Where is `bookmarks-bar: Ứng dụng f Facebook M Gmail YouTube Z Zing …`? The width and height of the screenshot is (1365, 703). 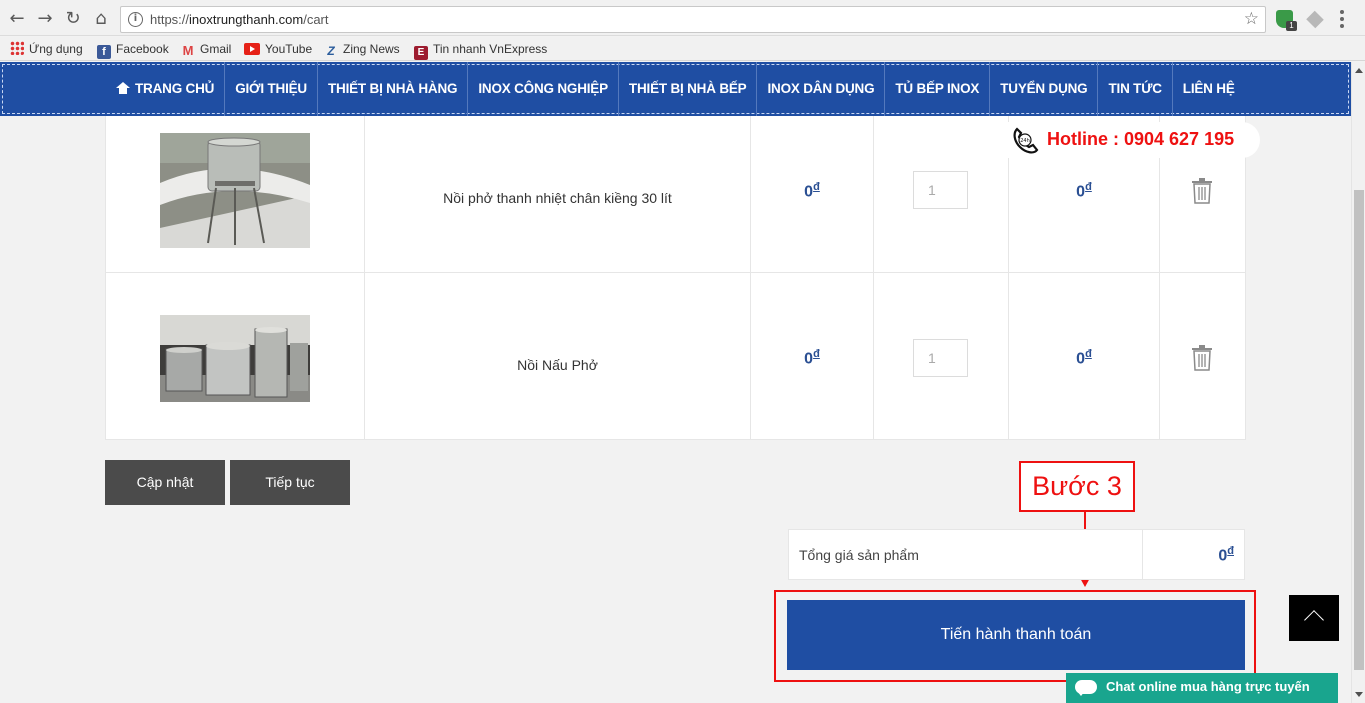 bookmarks-bar: Ứng dụng f Facebook M Gmail YouTube Z Zing … is located at coordinates (682, 49).